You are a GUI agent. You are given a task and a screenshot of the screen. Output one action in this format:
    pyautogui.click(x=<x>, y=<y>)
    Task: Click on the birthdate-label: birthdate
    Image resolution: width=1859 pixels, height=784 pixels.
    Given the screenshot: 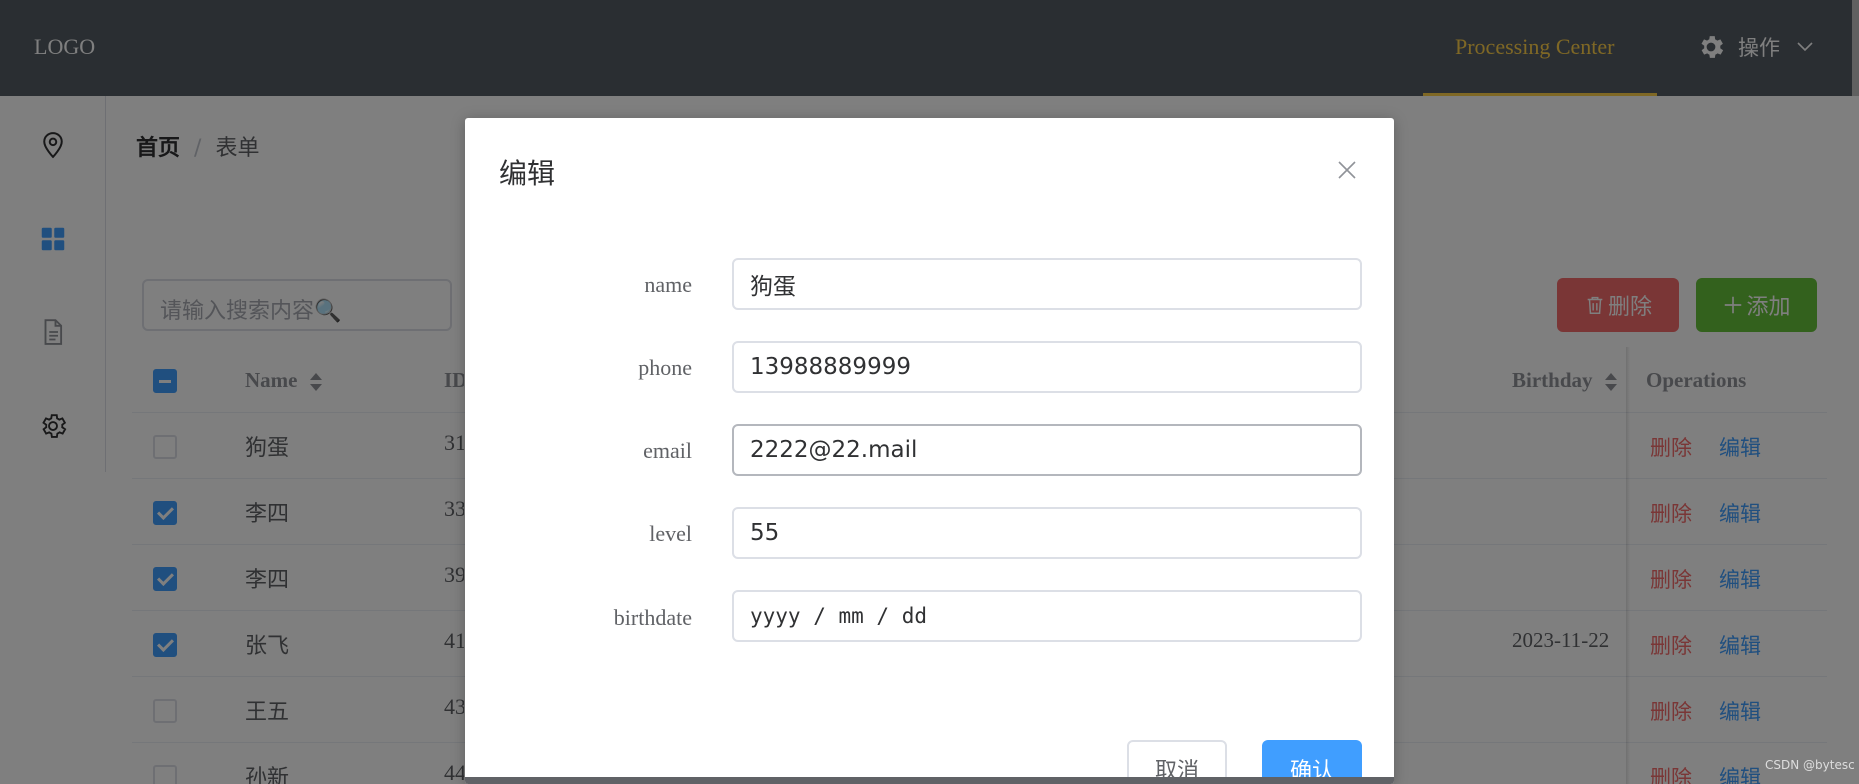 What is the action you would take?
    pyautogui.click(x=652, y=617)
    